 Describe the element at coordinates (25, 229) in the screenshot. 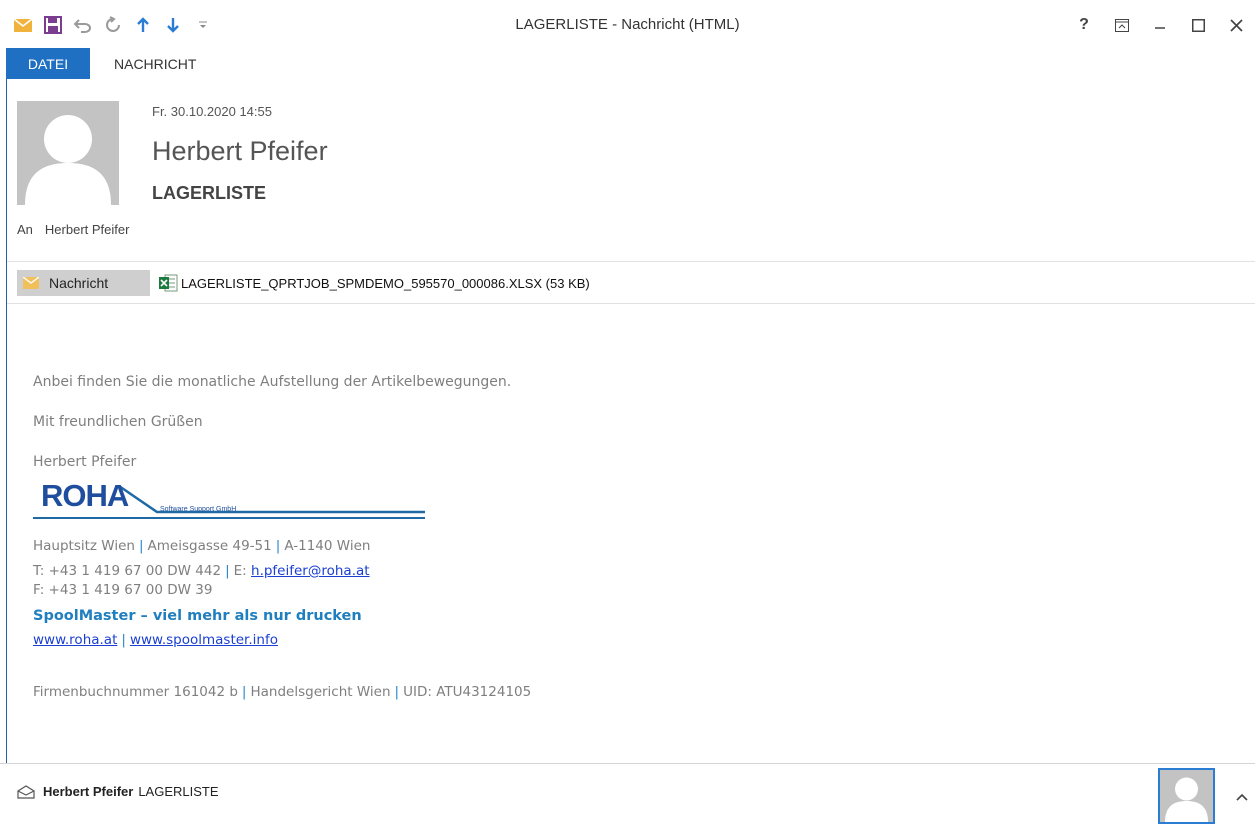

I see `to-label: An` at that location.